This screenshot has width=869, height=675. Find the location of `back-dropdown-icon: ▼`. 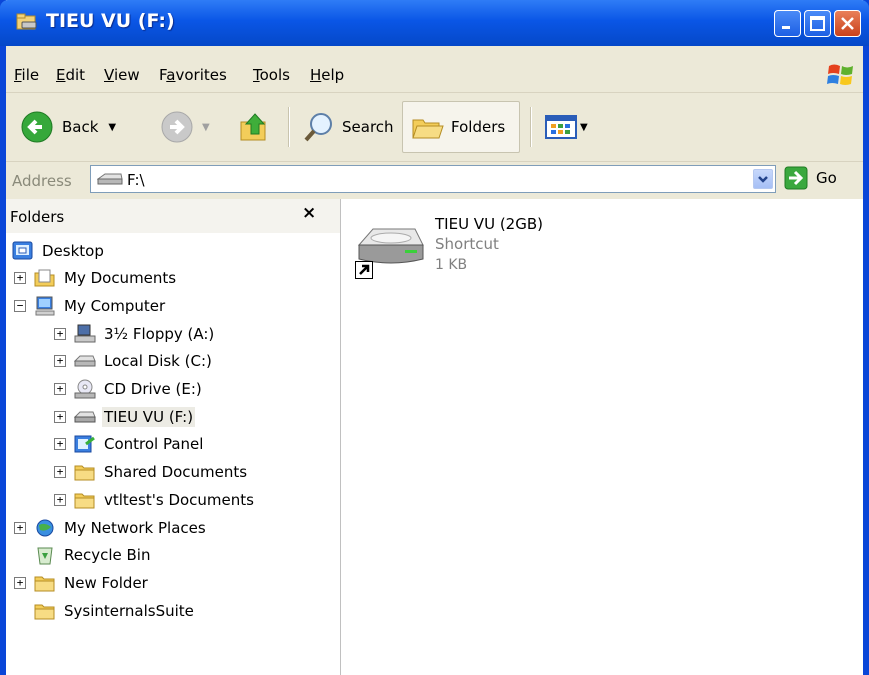

back-dropdown-icon: ▼ is located at coordinates (112, 127).